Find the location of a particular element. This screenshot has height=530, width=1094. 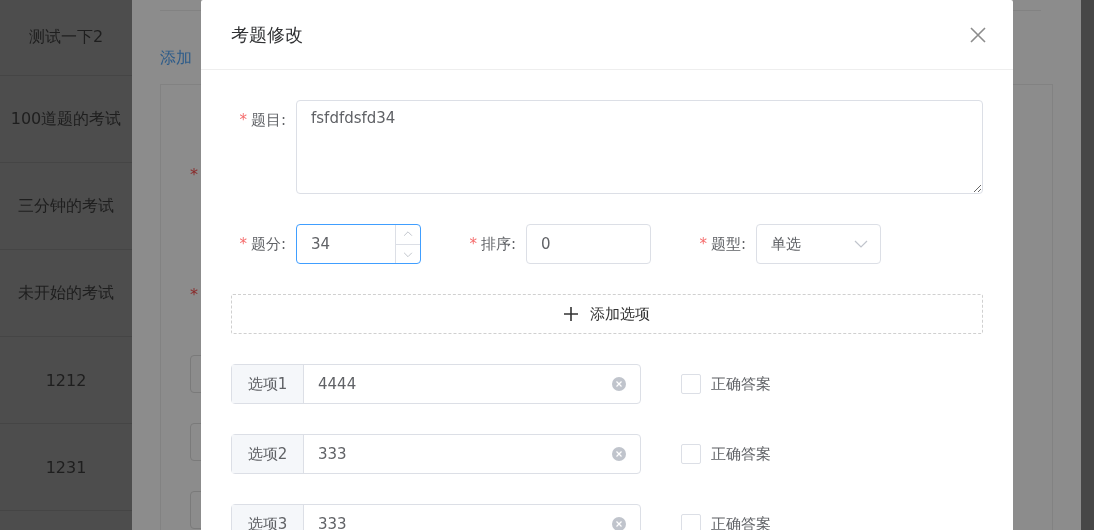

input-field: 0 is located at coordinates (588, 244).